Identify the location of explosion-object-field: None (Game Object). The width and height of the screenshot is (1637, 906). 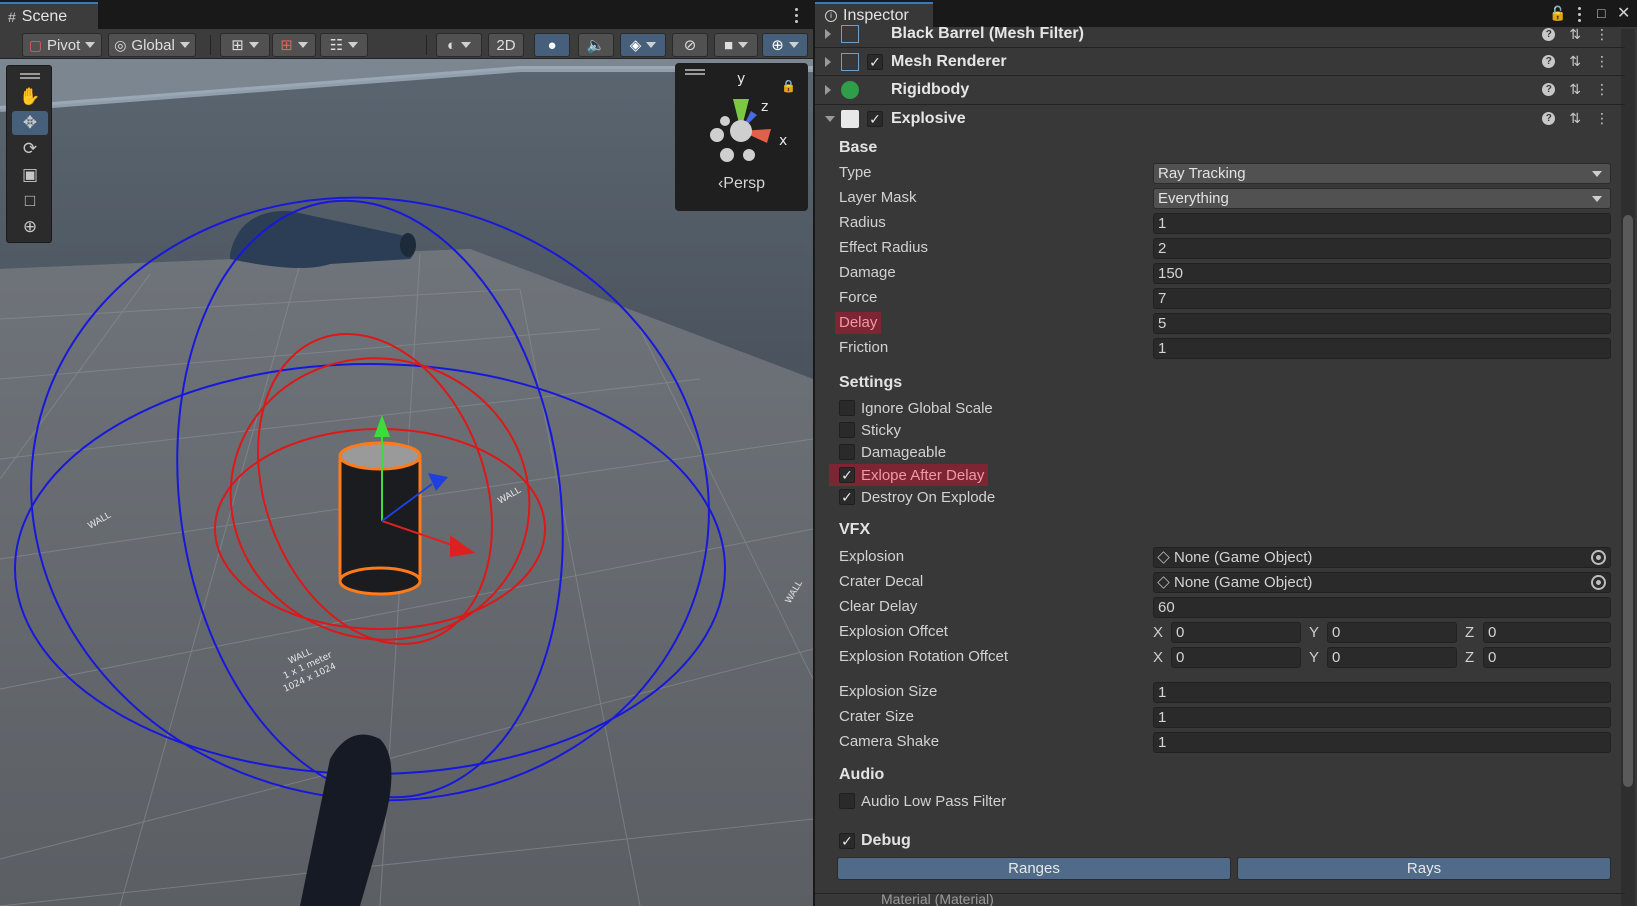
(1382, 557).